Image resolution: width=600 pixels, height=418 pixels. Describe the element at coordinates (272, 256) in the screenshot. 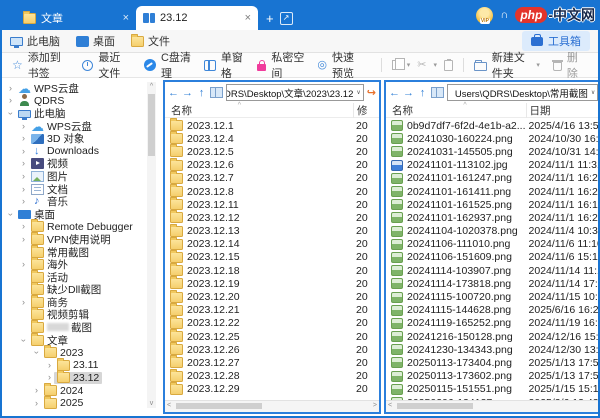

I see `folder-row: 2023.12.15 20` at that location.